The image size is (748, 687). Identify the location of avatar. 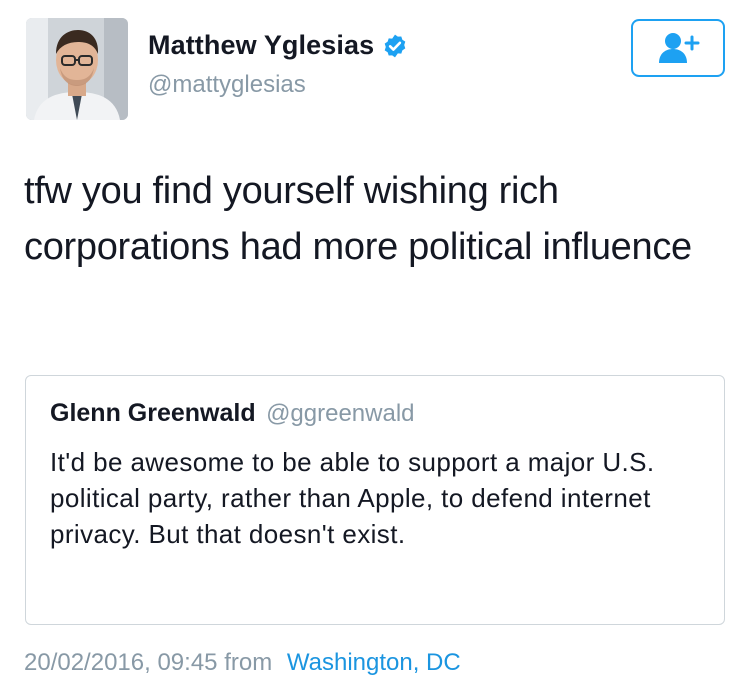
(77, 69).